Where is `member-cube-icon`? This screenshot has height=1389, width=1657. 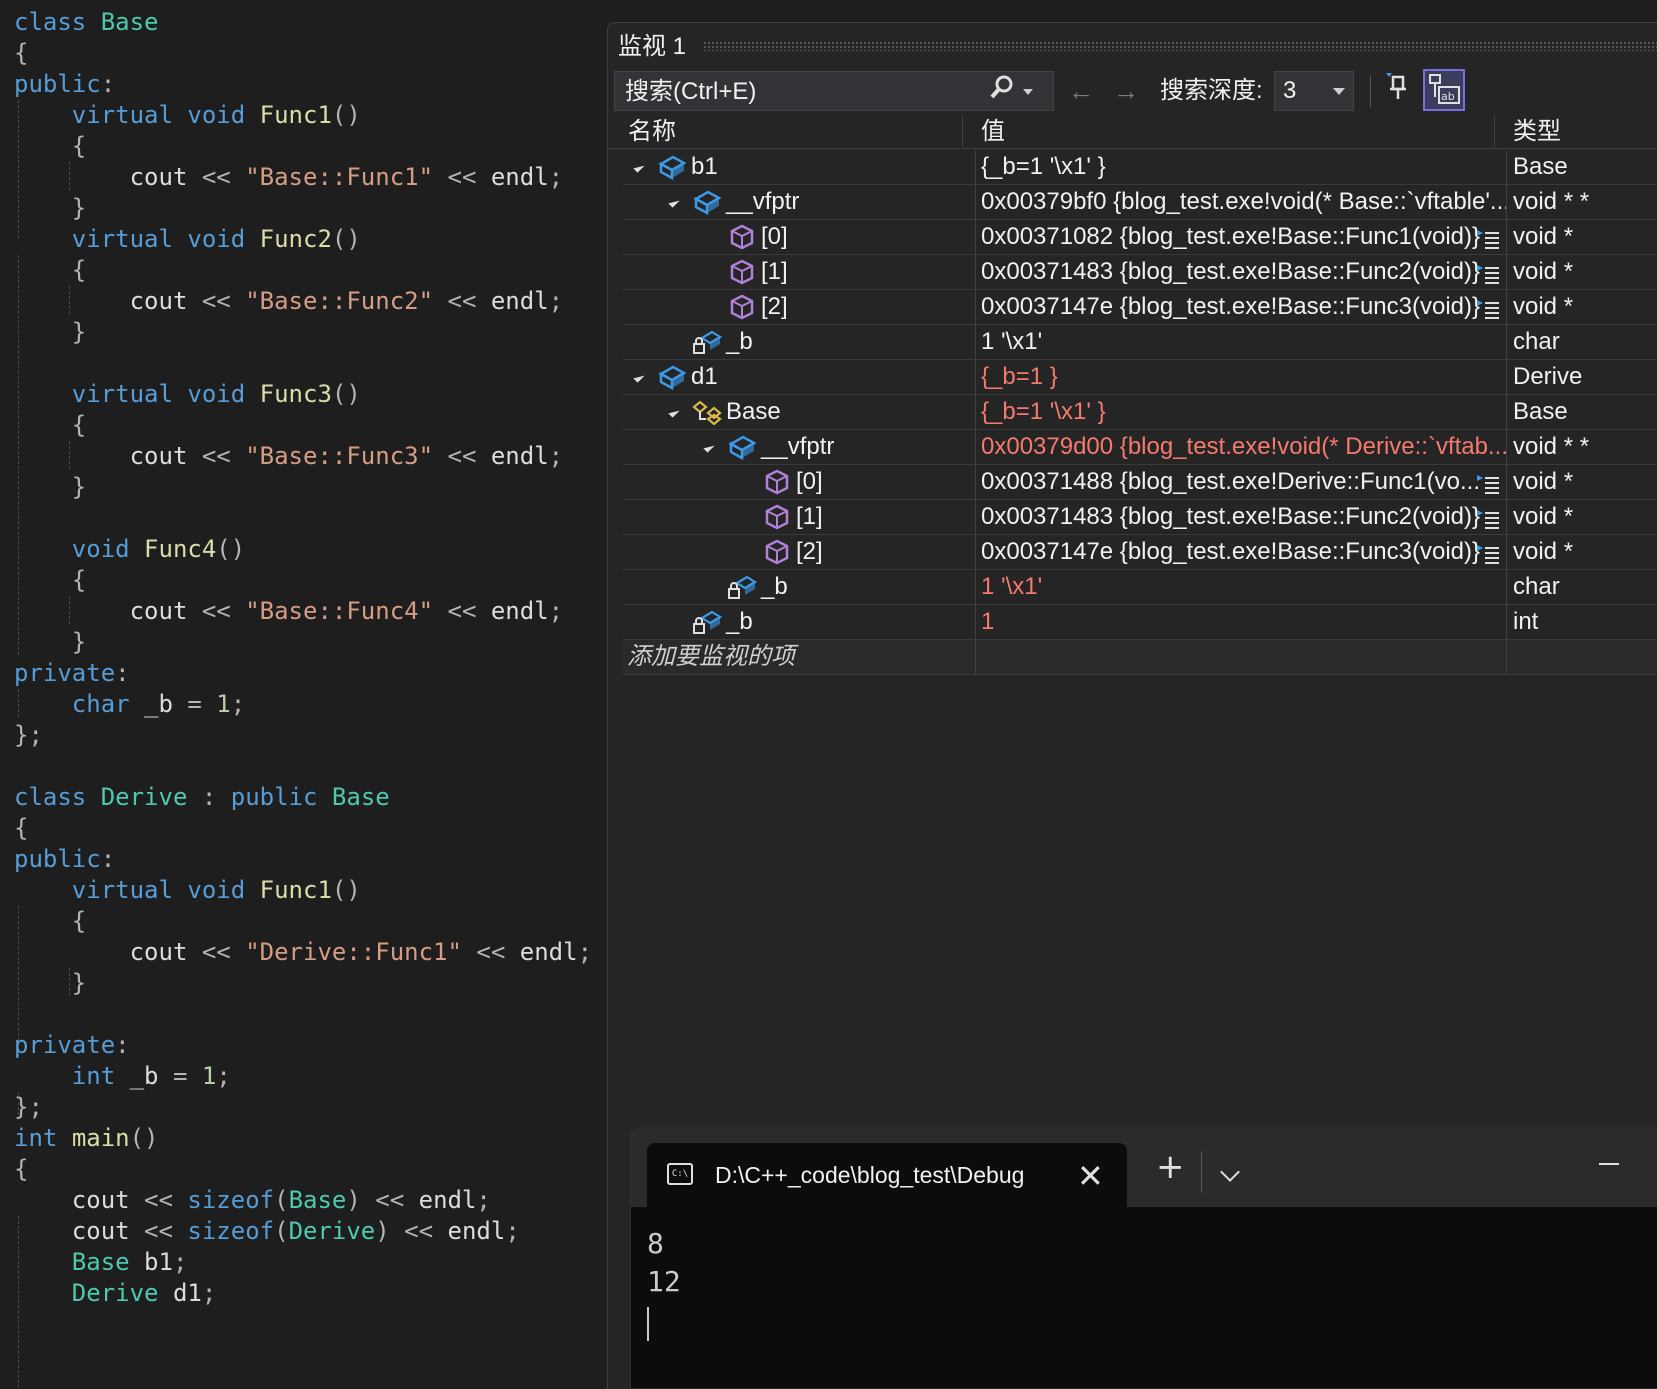
member-cube-icon is located at coordinates (777, 552).